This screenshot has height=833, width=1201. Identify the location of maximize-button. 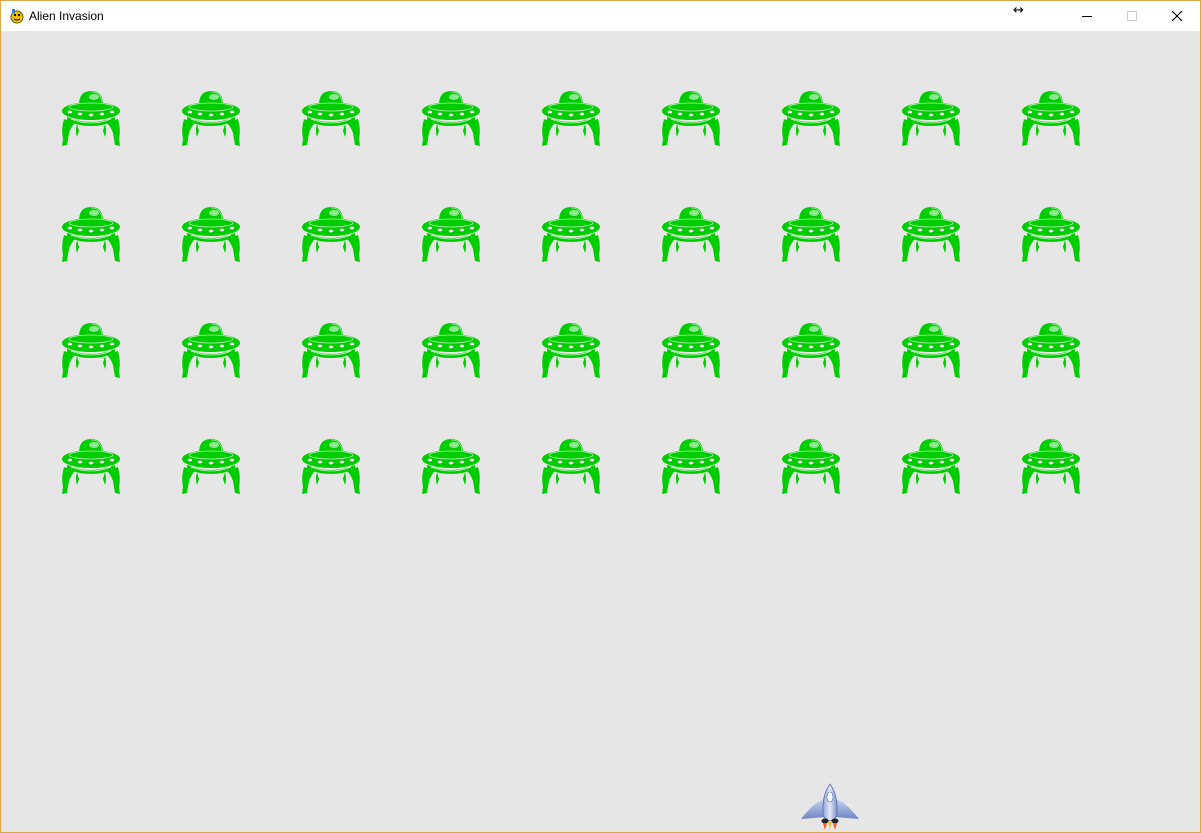
(1131, 16).